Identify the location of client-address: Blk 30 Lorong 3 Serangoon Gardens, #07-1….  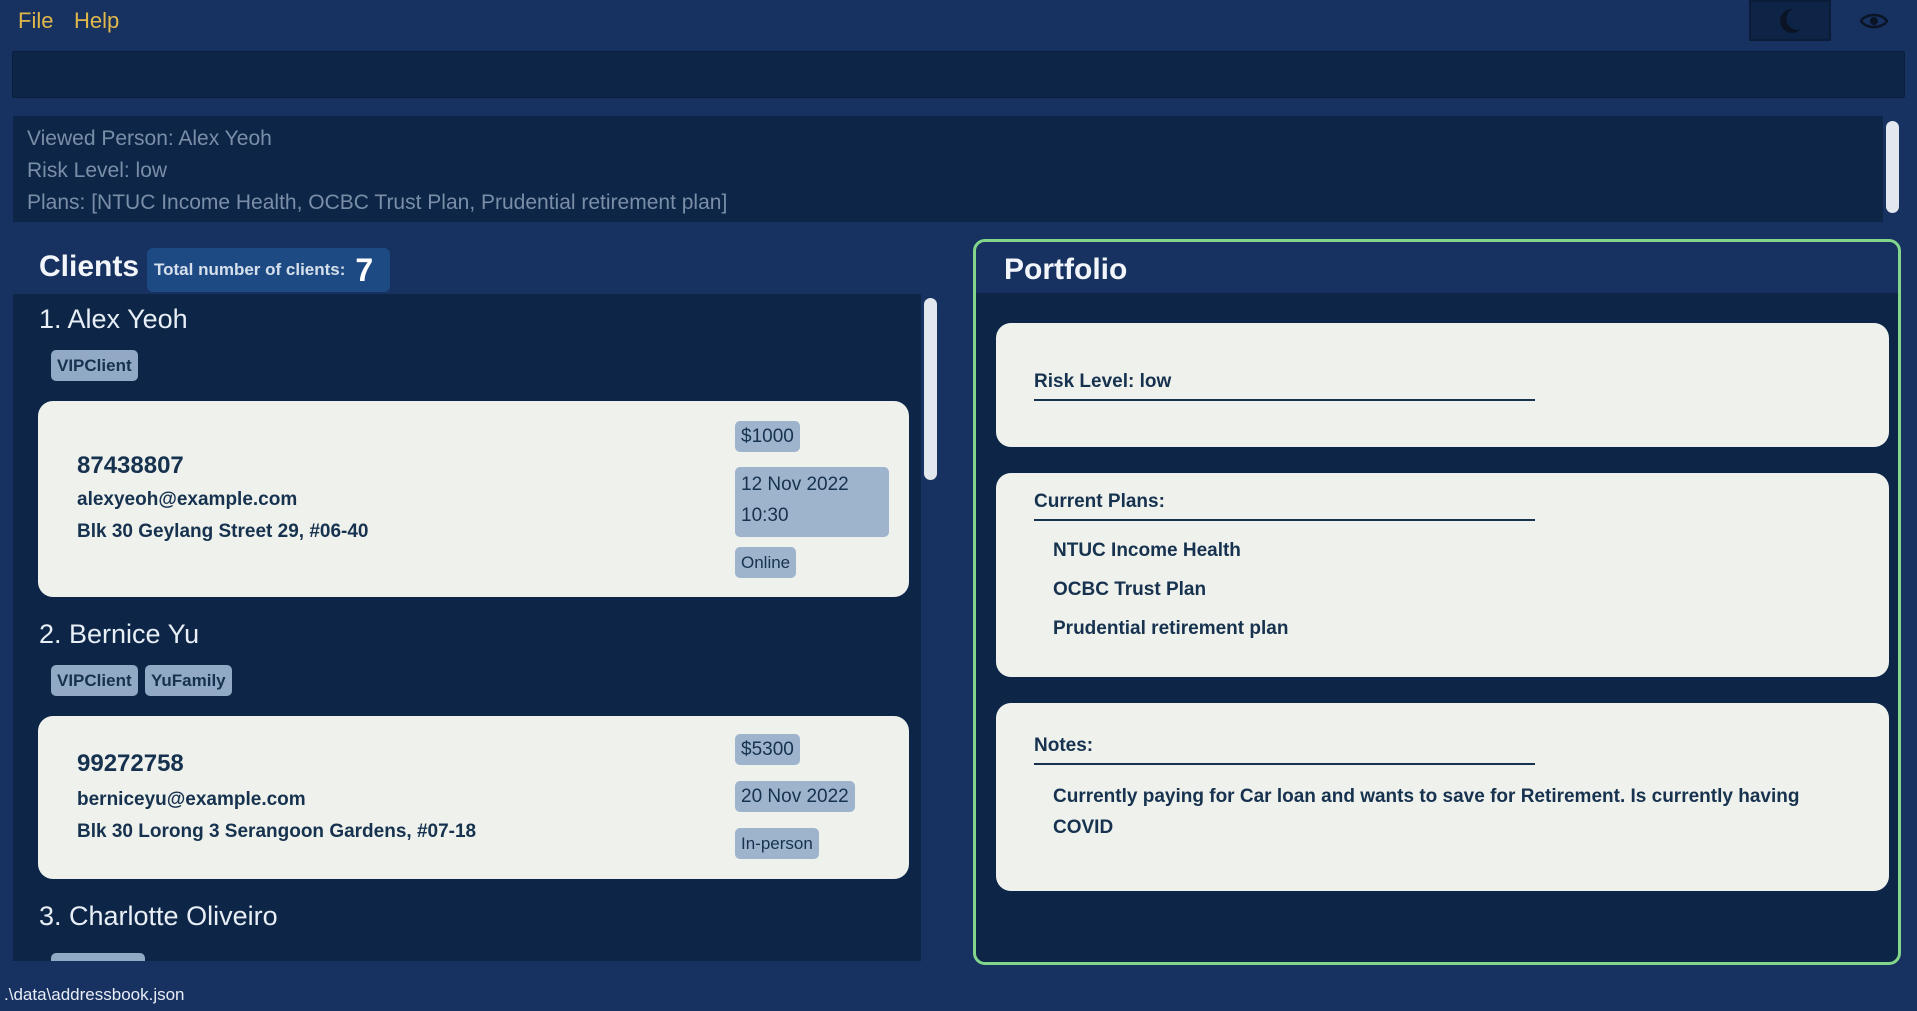
(277, 831).